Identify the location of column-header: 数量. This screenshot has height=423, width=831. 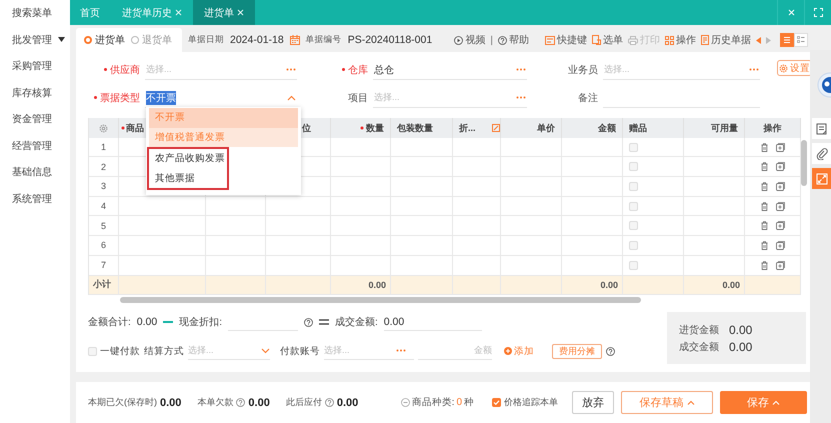
(375, 128).